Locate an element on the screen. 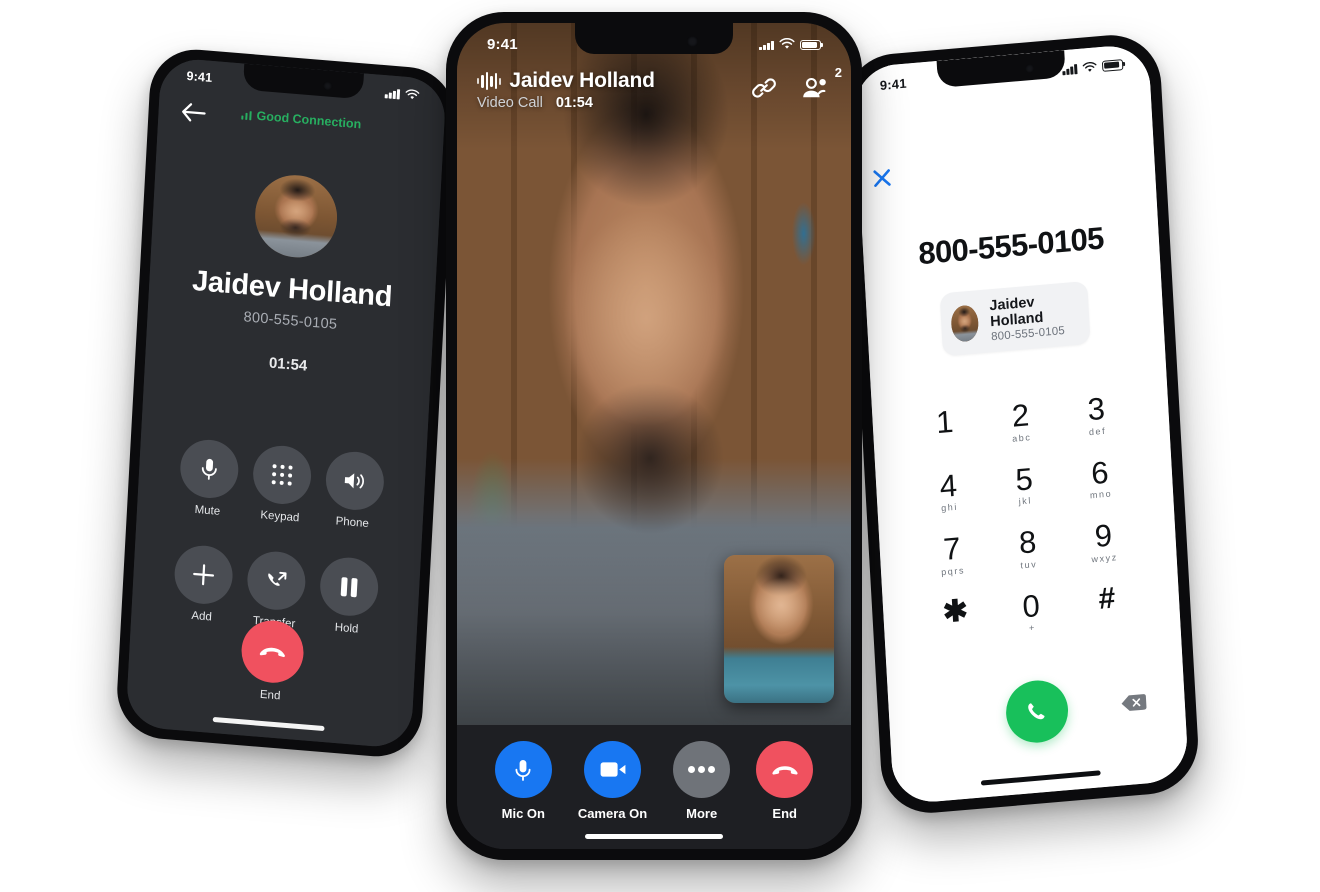 This screenshot has width=1320, height=892. contact-suggestion-card: Jaidev Holland 800-555-0105 is located at coordinates (1015, 318).